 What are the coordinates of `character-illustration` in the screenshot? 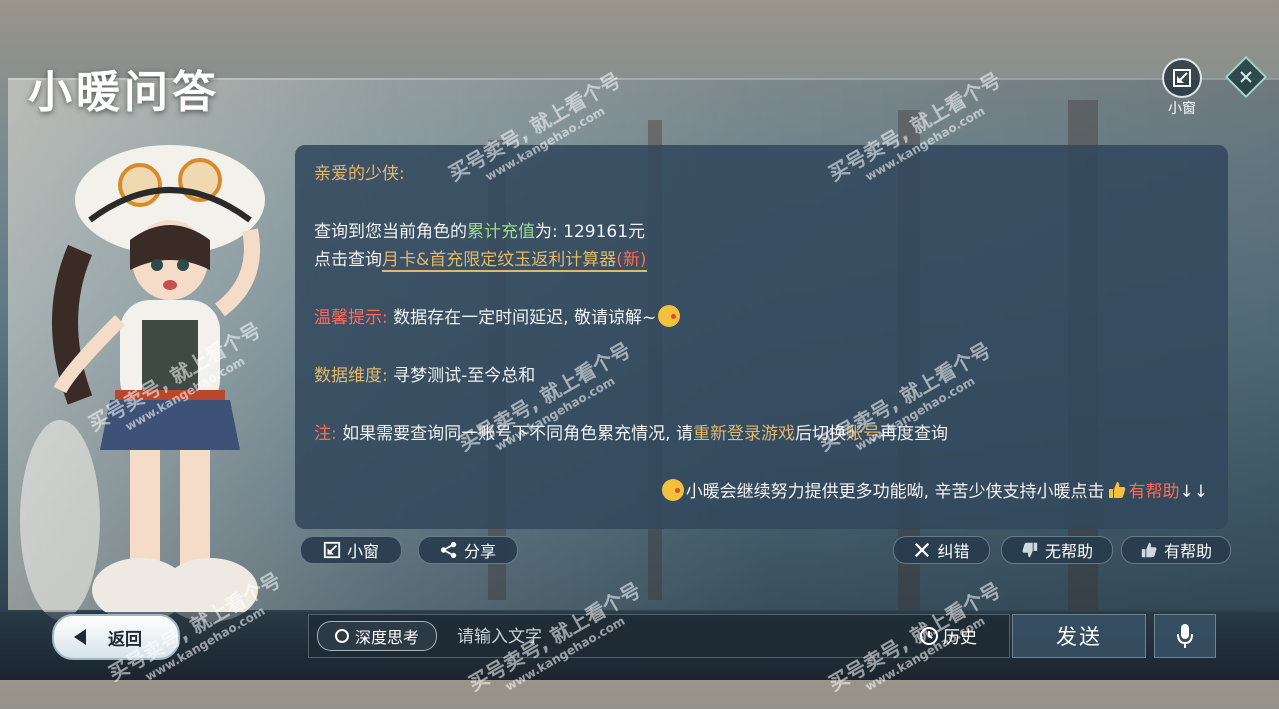 It's located at (142, 383).